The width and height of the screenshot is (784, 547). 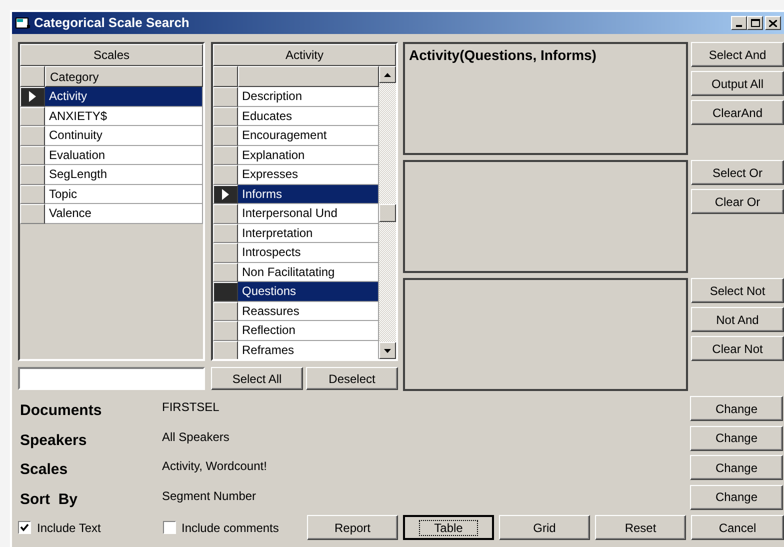 What do you see at coordinates (308, 194) in the screenshot?
I see `grid-cell: Informs` at bounding box center [308, 194].